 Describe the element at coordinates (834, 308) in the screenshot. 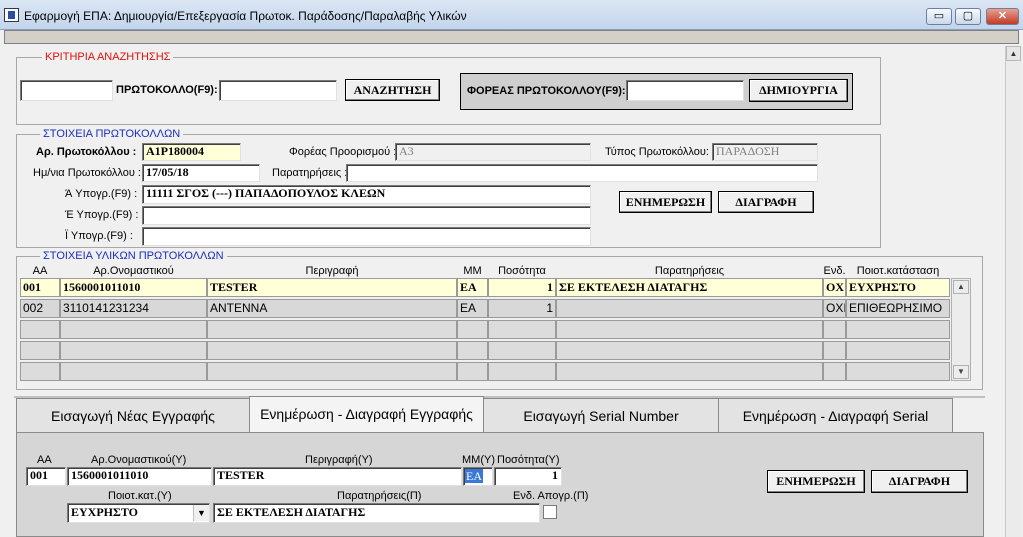

I see `table-cell: ΟΧΙ` at that location.